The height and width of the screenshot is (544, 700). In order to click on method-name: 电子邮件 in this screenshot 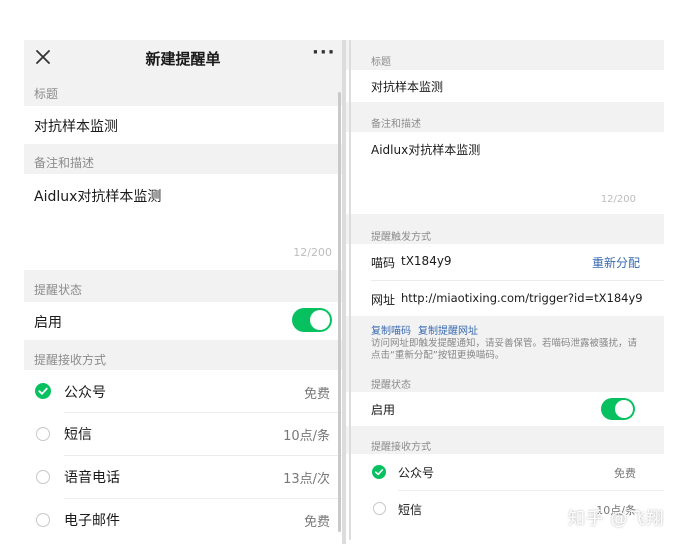, I will do `click(92, 521)`.